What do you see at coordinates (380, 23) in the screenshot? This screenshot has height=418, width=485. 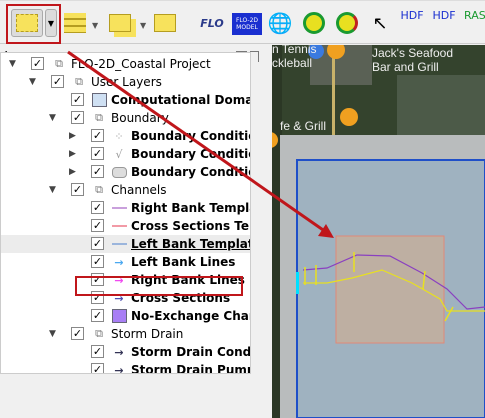 I see `grid-arrow-icon: ↖` at bounding box center [380, 23].